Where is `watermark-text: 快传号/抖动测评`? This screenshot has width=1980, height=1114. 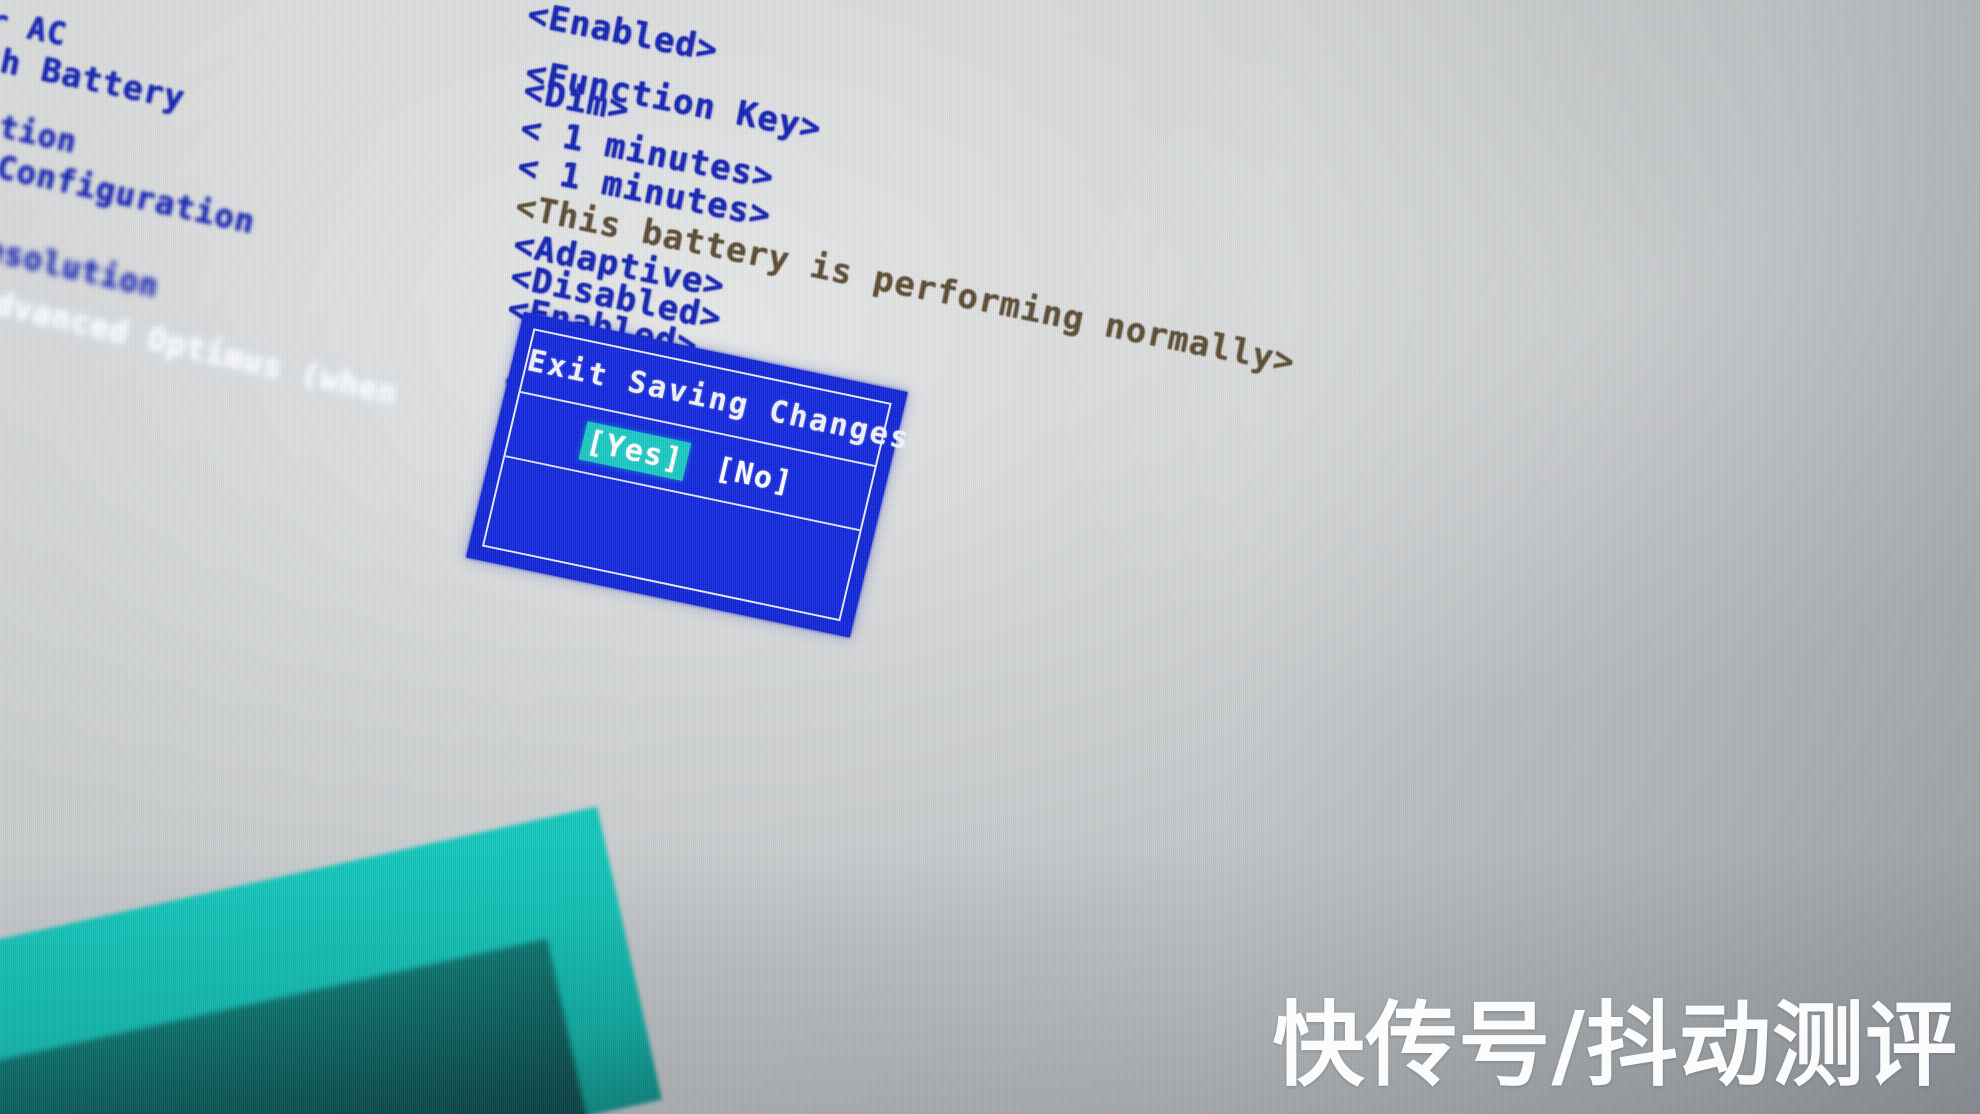
watermark-text: 快传号/抖动测评 is located at coordinates (1615, 1045).